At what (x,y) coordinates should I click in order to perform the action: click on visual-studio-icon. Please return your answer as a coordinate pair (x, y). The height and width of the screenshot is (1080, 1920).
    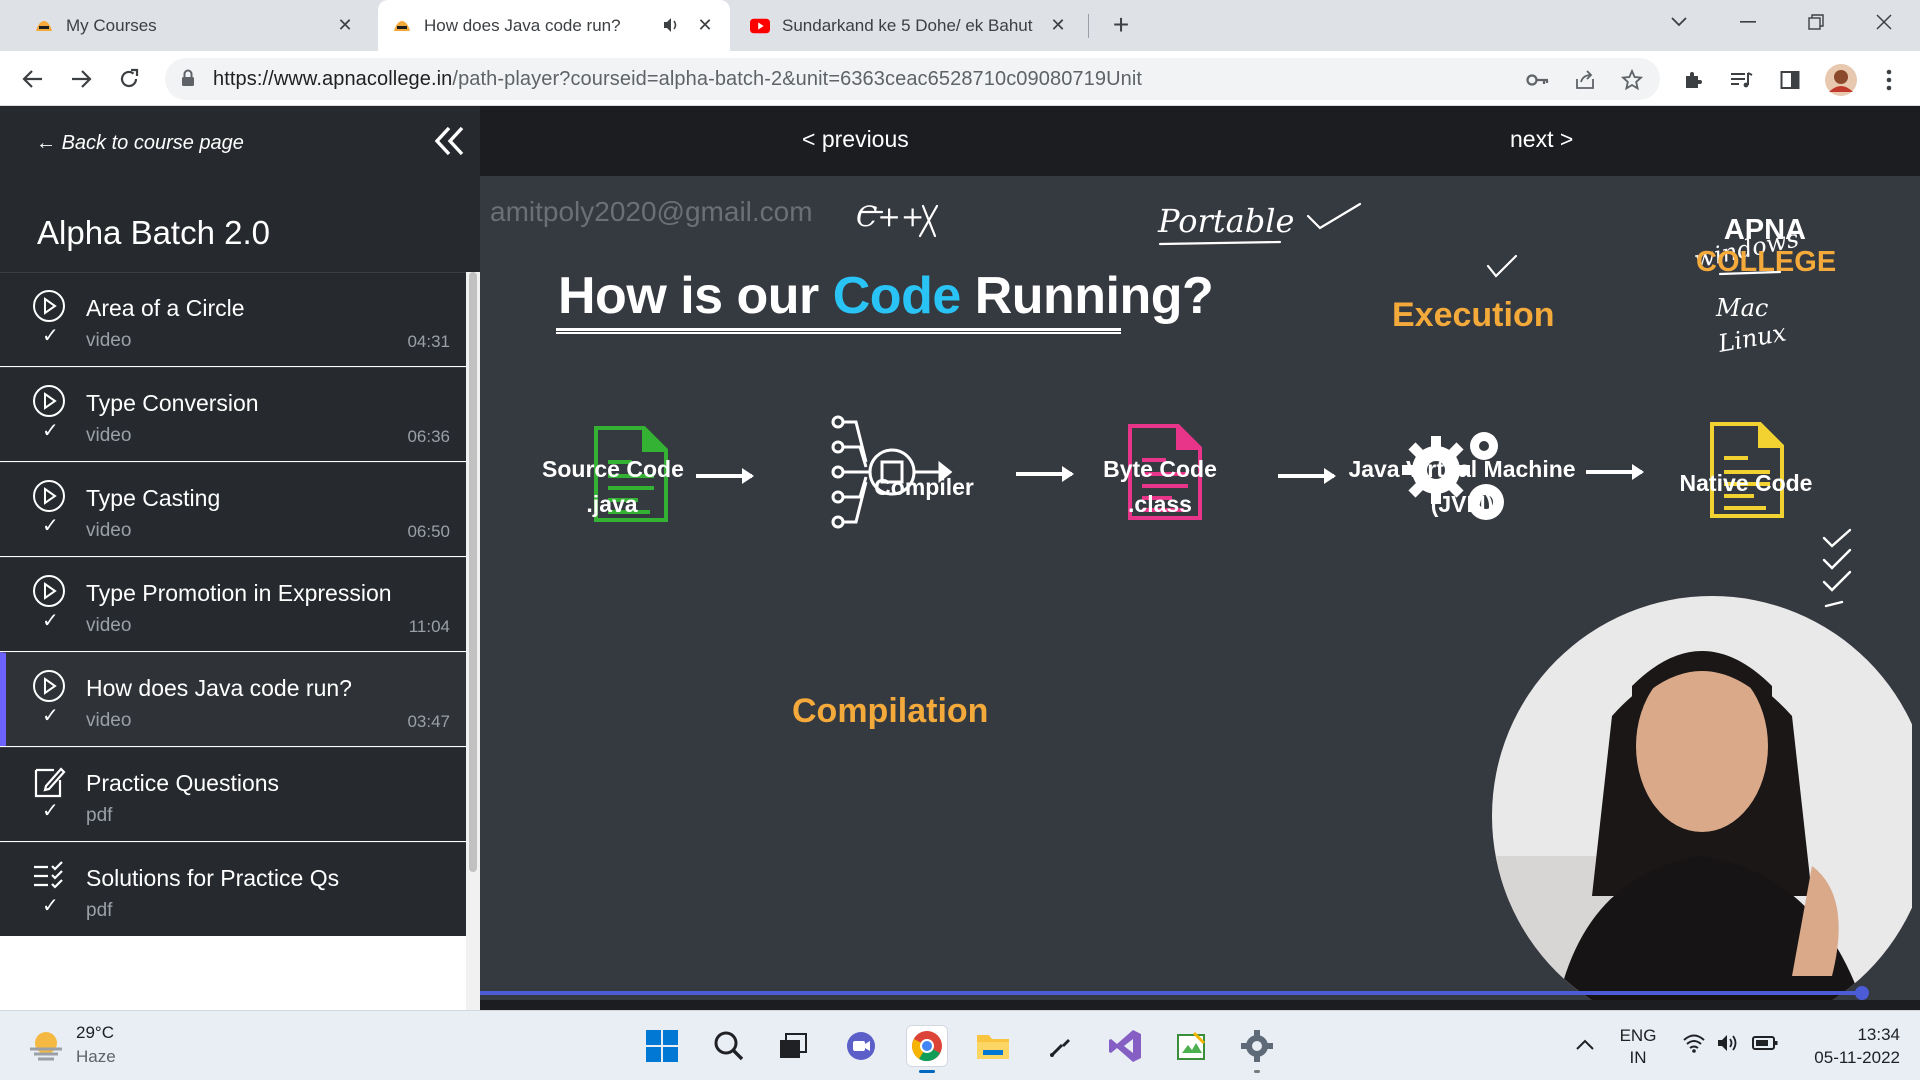
    Looking at the image, I should click on (1125, 1046).